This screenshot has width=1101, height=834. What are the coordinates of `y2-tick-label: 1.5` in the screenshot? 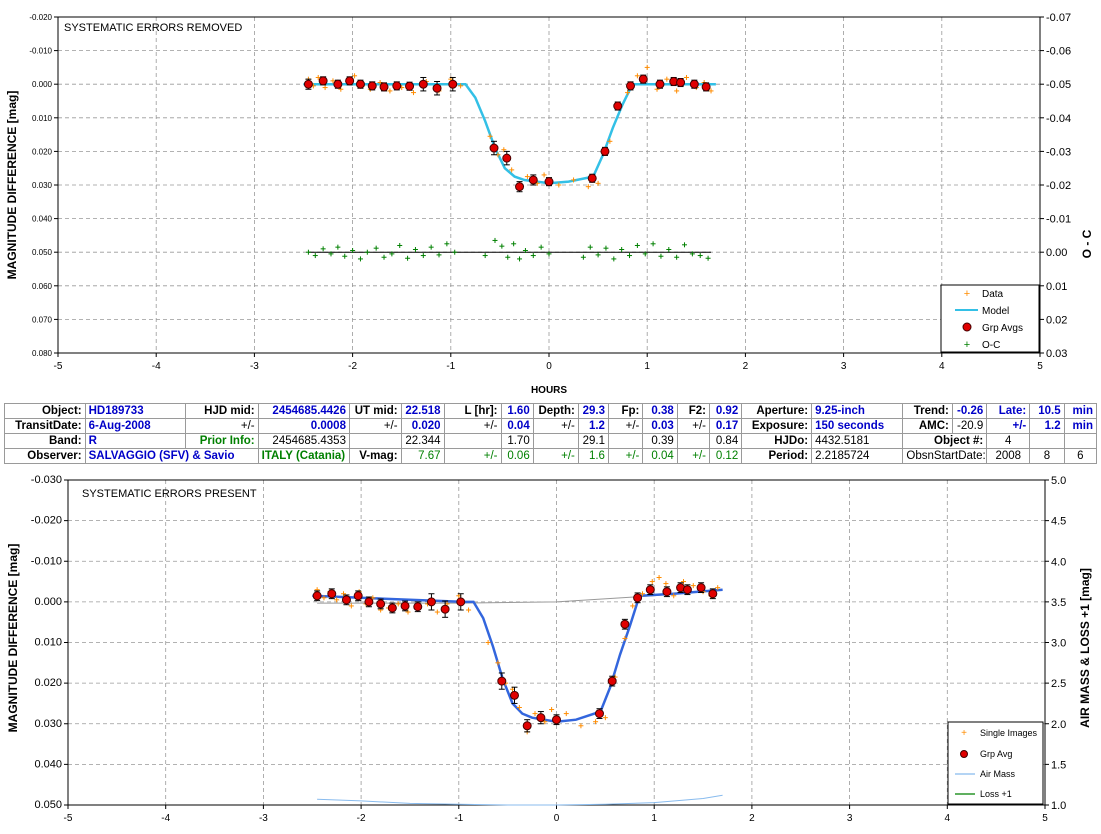 It's located at (1058, 765).